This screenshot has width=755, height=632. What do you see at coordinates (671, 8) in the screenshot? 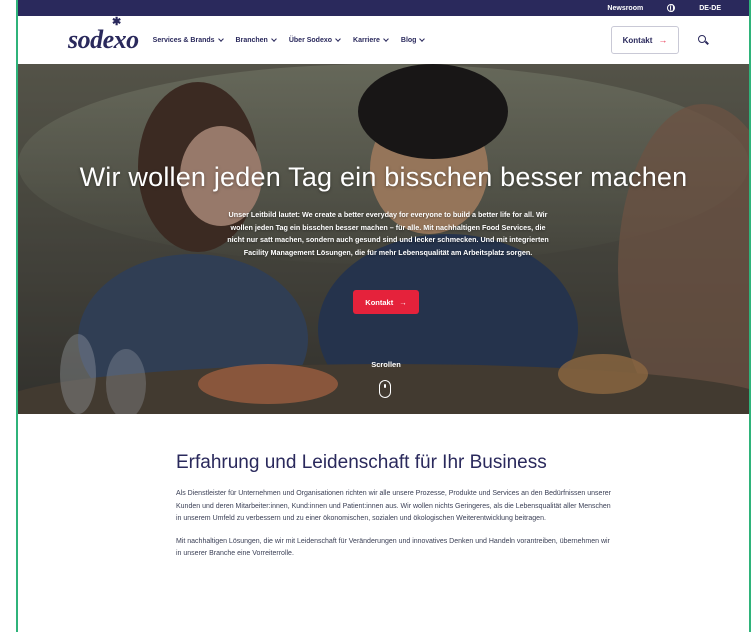
I see `globe-icon` at bounding box center [671, 8].